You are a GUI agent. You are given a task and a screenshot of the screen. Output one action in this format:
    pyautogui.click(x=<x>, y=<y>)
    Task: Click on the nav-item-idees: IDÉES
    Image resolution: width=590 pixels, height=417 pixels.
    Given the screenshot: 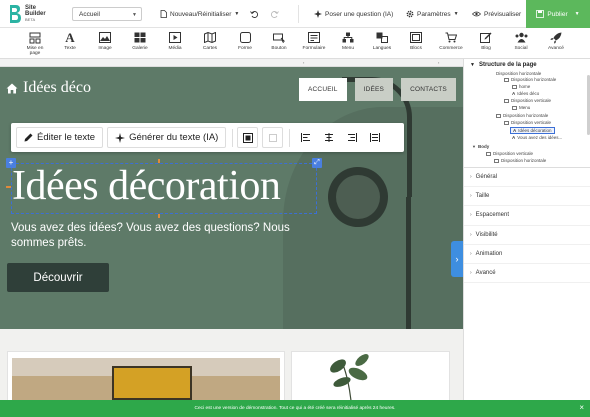 What is the action you would take?
    pyautogui.click(x=374, y=89)
    